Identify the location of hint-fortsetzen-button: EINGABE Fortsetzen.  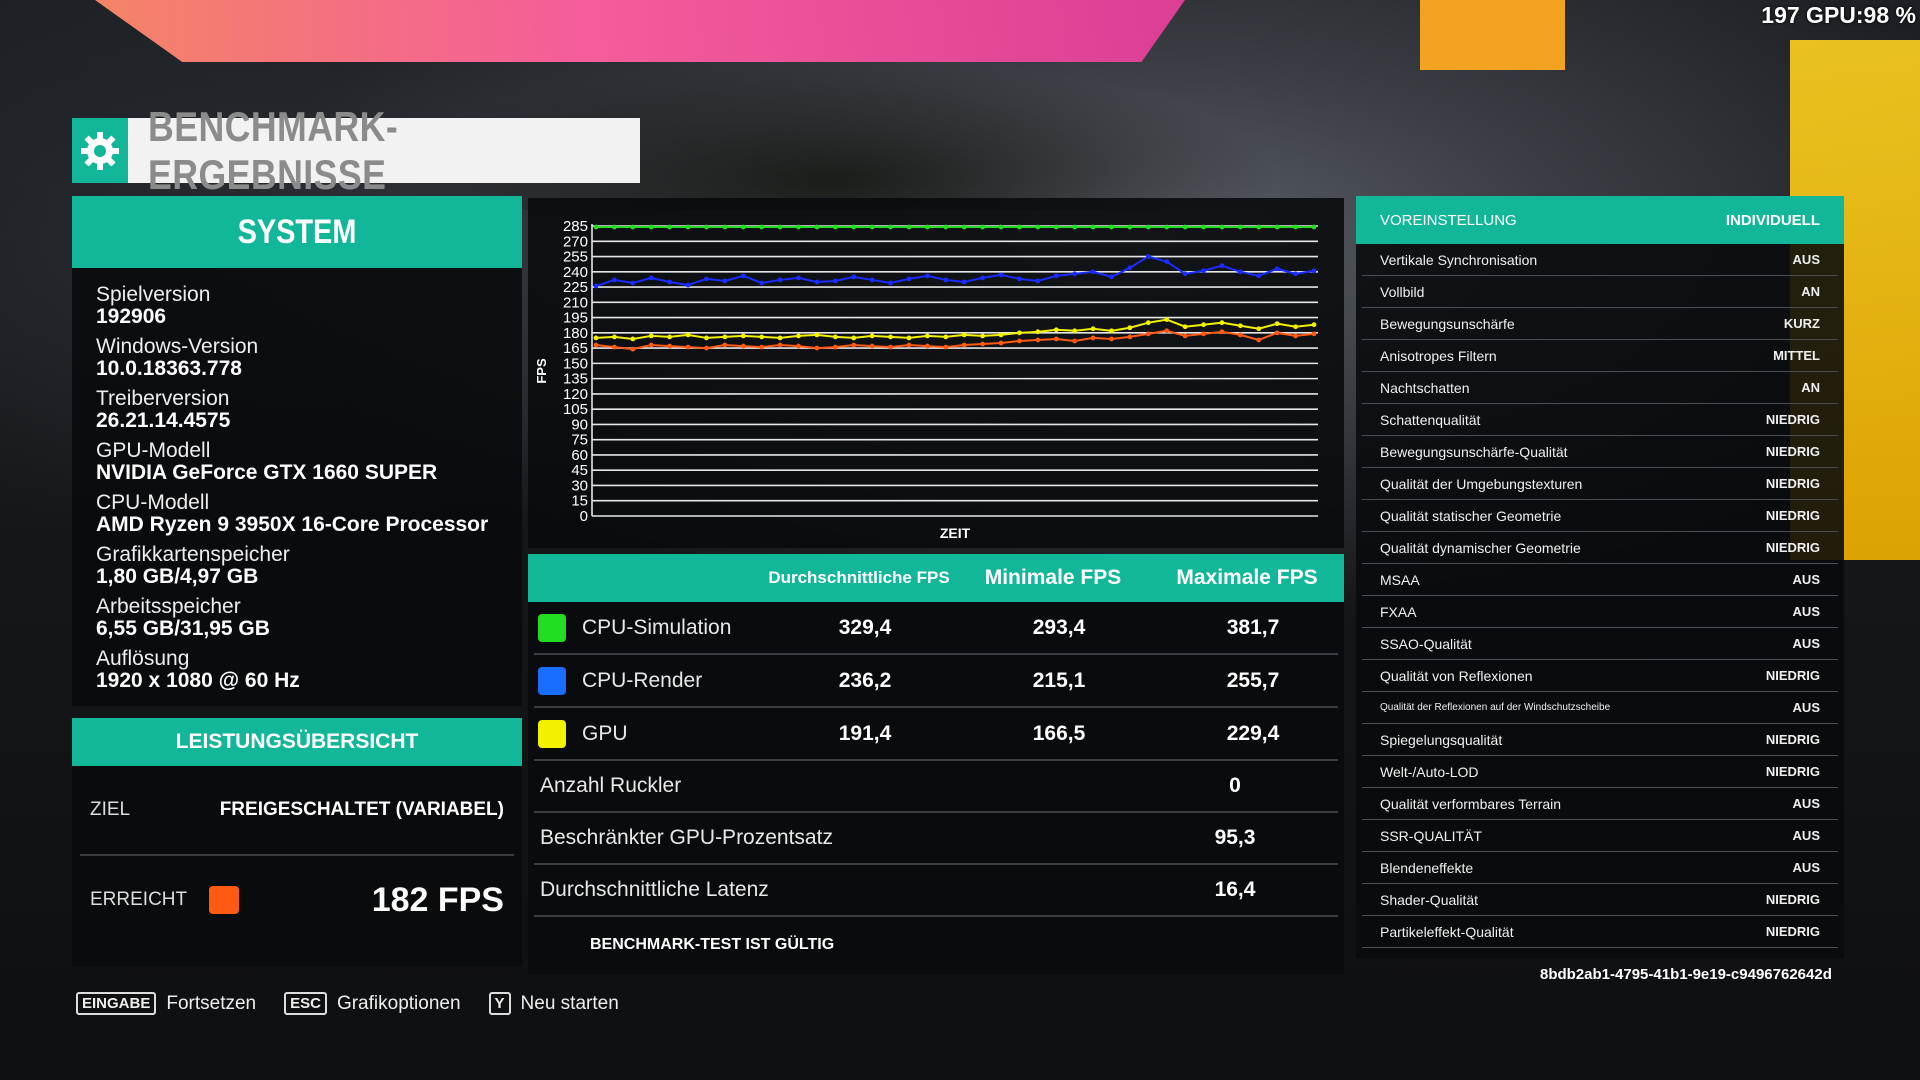
(166, 1003).